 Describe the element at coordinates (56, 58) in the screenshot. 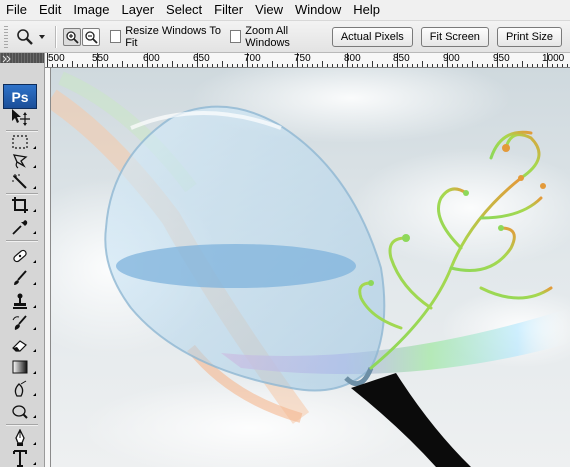

I see `ruler-label: 500` at that location.